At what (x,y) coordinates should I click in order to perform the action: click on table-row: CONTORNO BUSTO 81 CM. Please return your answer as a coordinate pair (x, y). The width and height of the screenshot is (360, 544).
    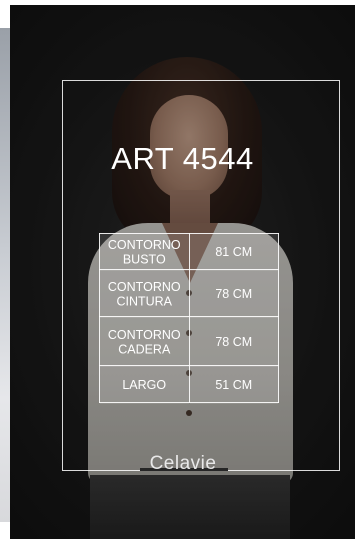
    Looking at the image, I should click on (189, 251).